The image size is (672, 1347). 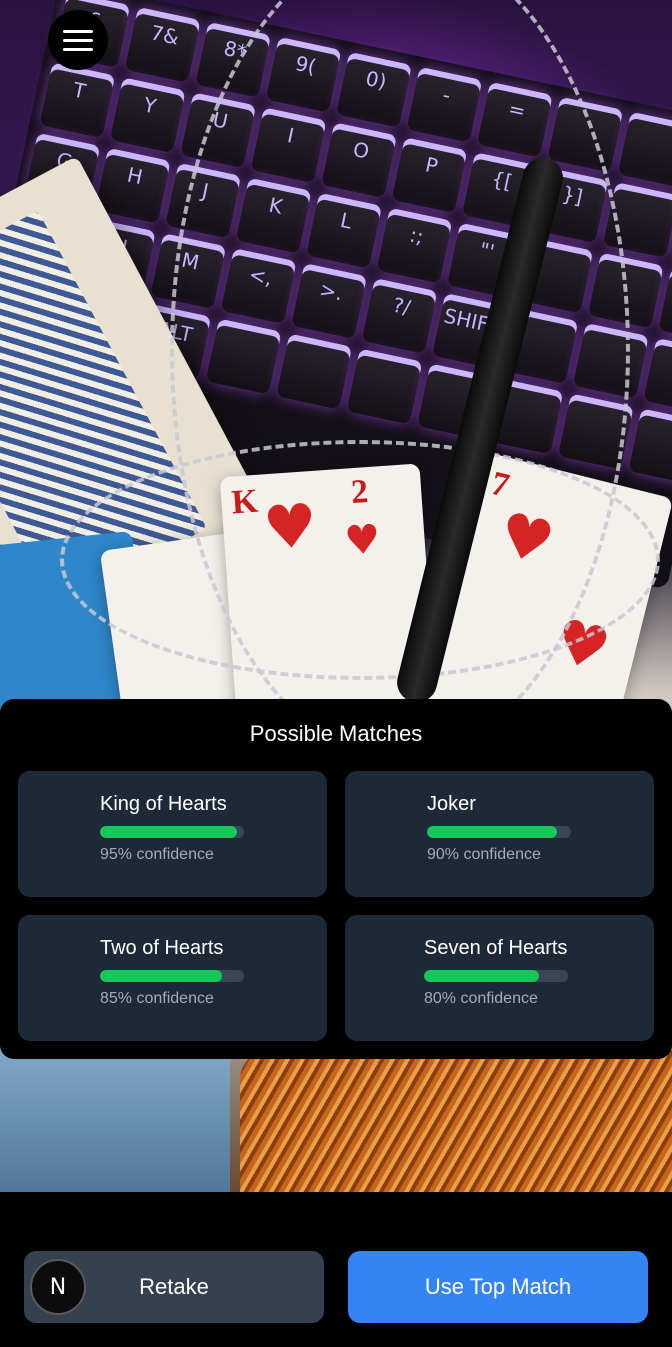 What do you see at coordinates (336, 733) in the screenshot?
I see `panel-title: Possible Matches` at bounding box center [336, 733].